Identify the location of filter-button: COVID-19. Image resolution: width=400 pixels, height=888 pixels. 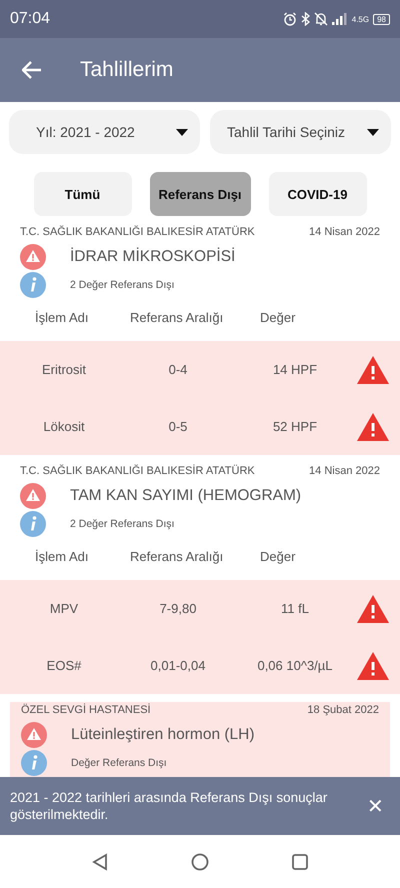
(317, 194).